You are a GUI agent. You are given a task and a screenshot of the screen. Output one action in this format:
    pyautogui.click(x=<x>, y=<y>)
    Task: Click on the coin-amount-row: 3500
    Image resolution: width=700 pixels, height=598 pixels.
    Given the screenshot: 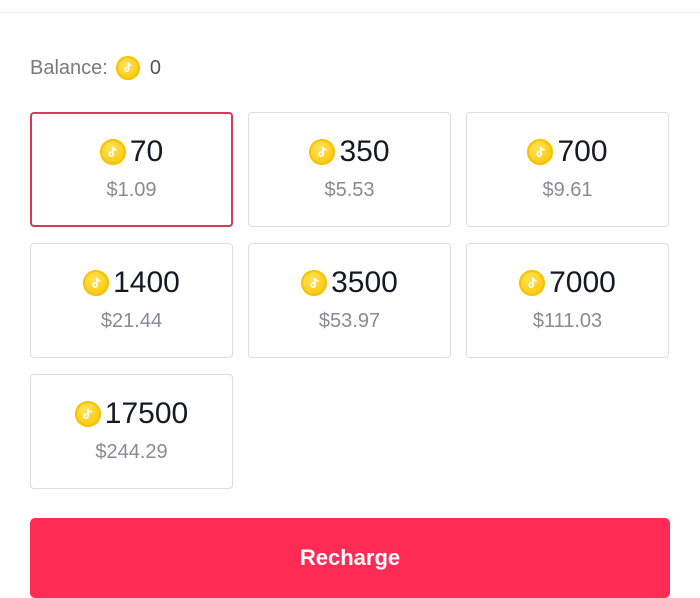 What is the action you would take?
    pyautogui.click(x=349, y=283)
    